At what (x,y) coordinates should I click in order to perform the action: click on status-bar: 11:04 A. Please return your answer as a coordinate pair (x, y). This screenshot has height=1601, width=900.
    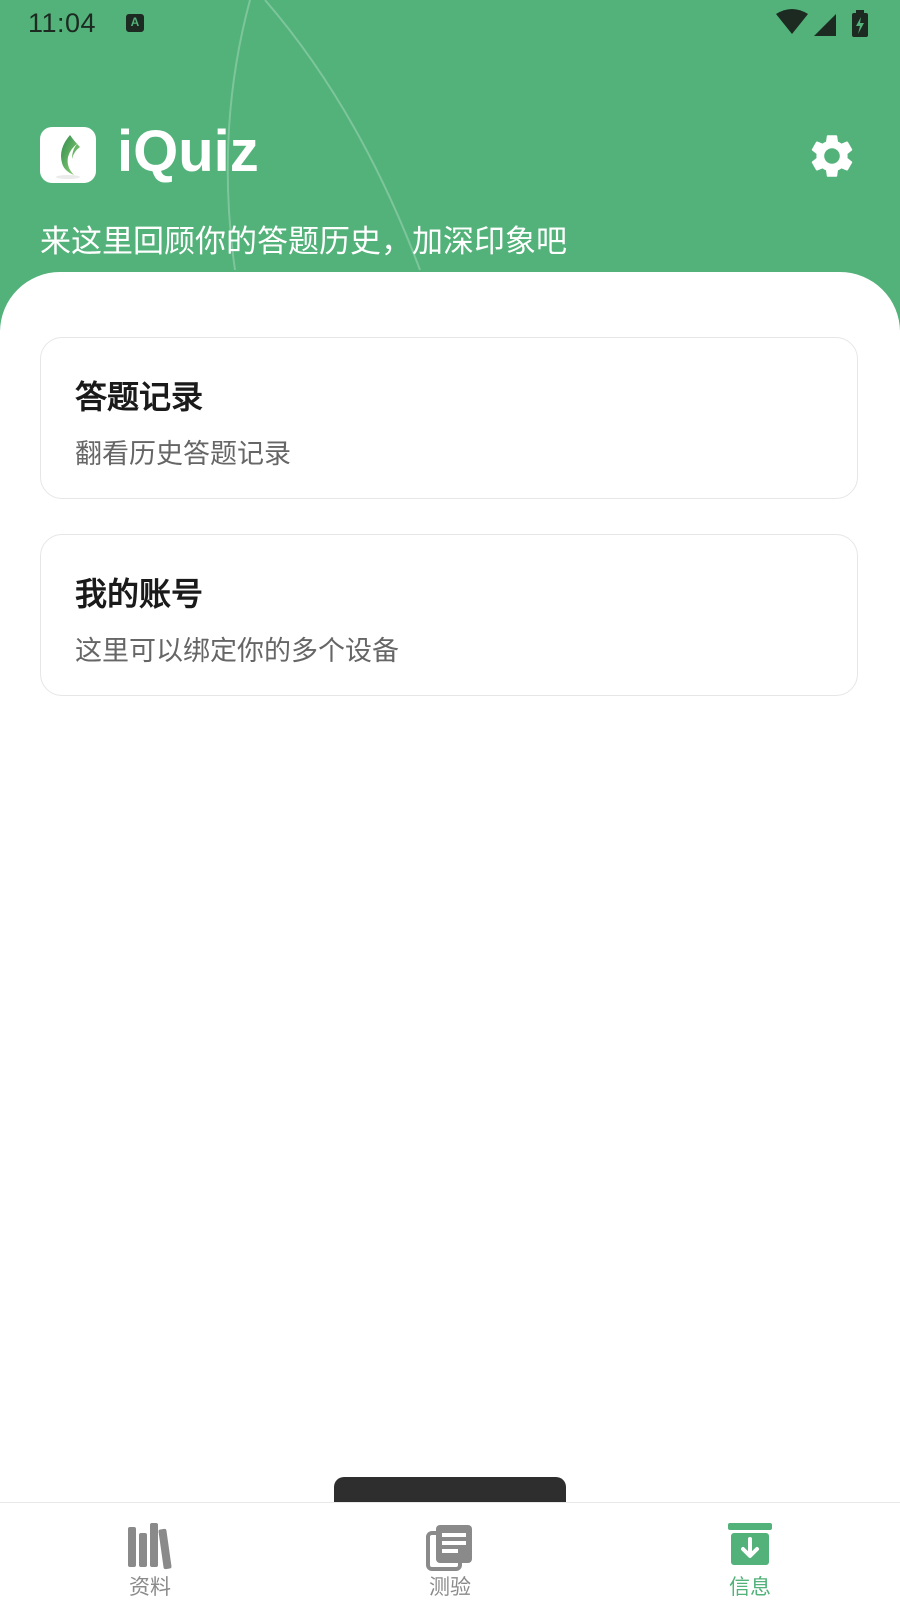
    Looking at the image, I should click on (450, 25).